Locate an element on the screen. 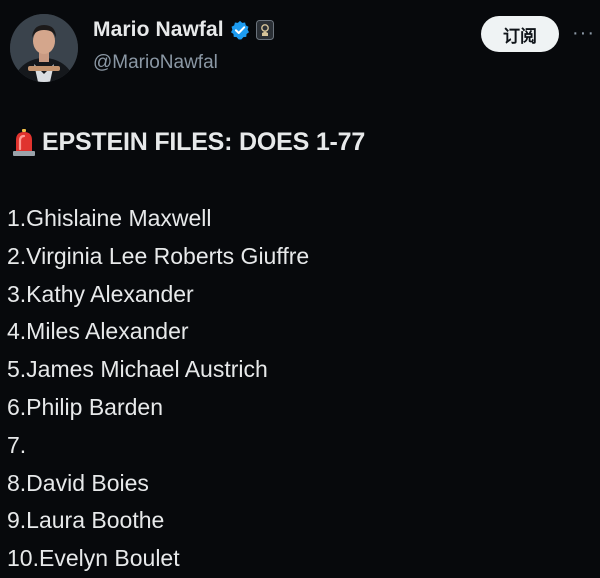  list-item: 4.Miles Alexander is located at coordinates (98, 331).